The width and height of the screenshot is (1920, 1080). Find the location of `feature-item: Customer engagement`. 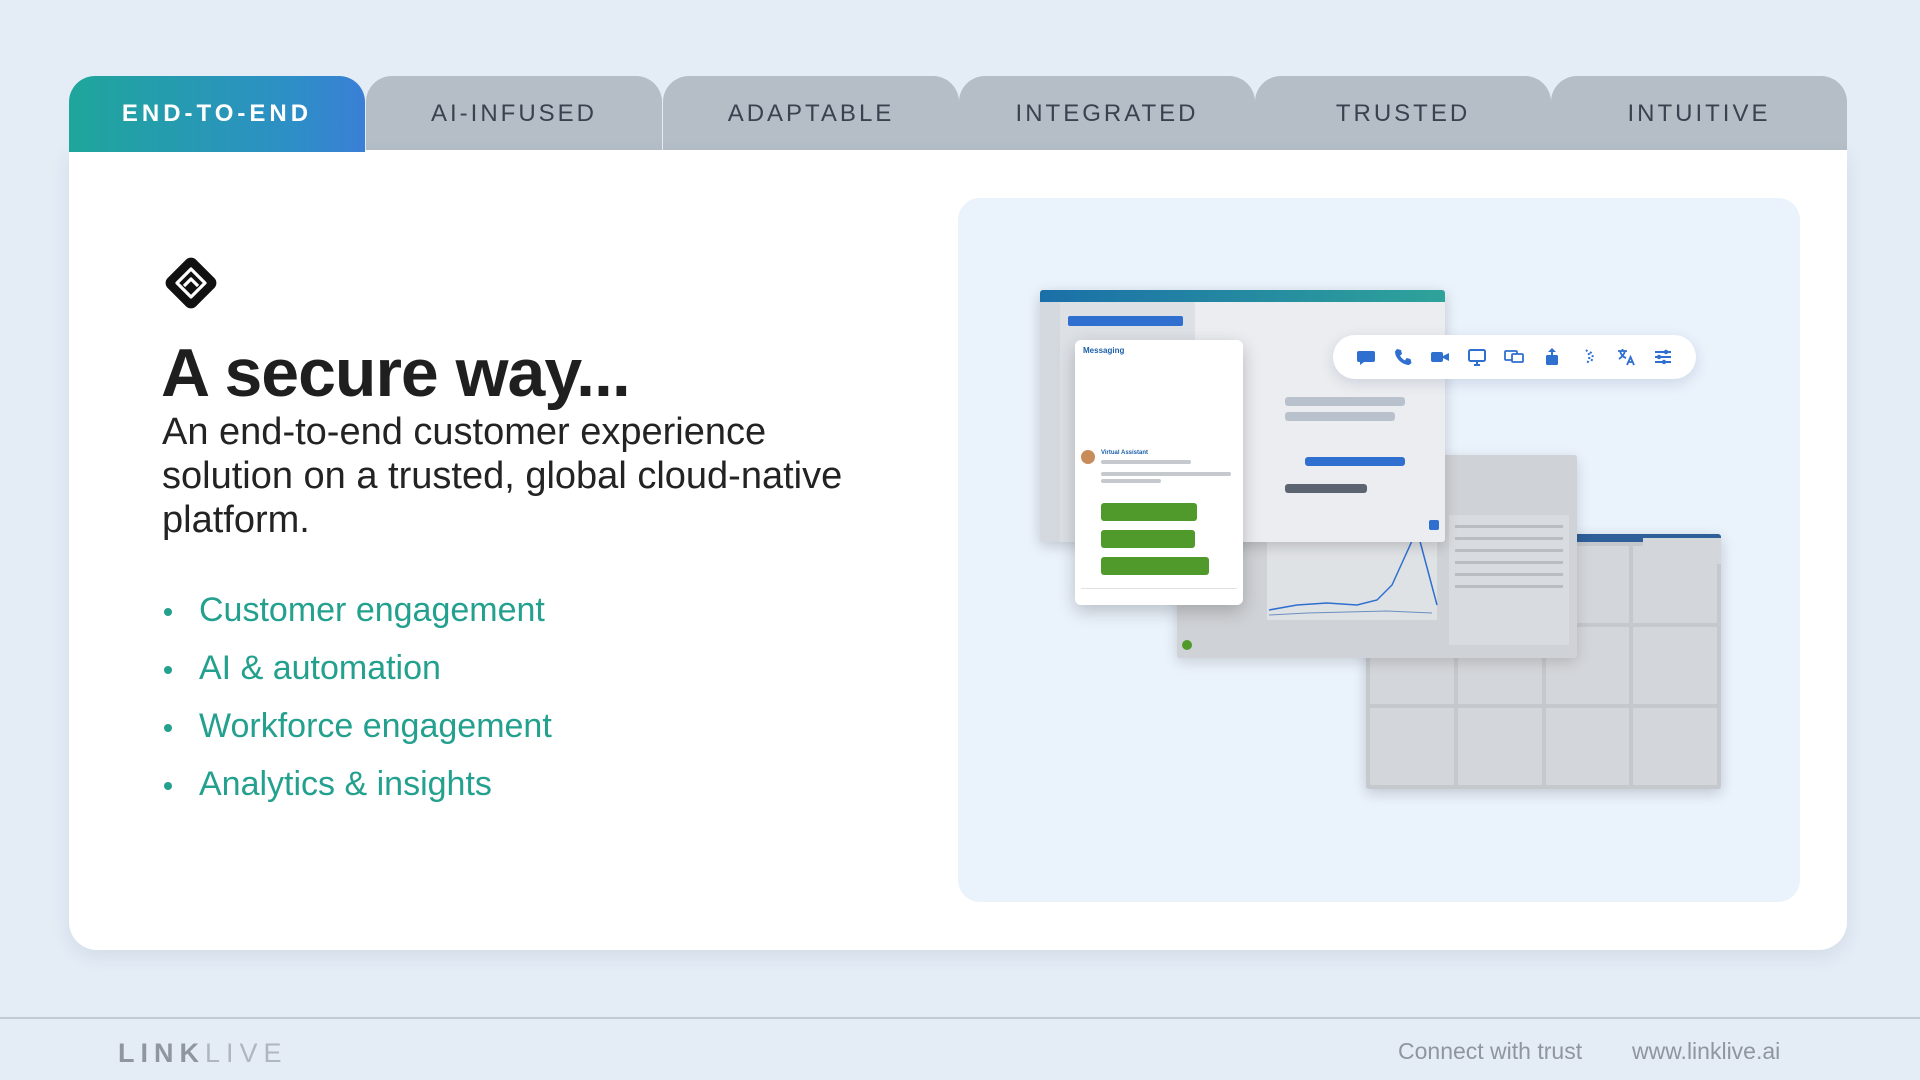

feature-item: Customer engagement is located at coordinates (357, 617).